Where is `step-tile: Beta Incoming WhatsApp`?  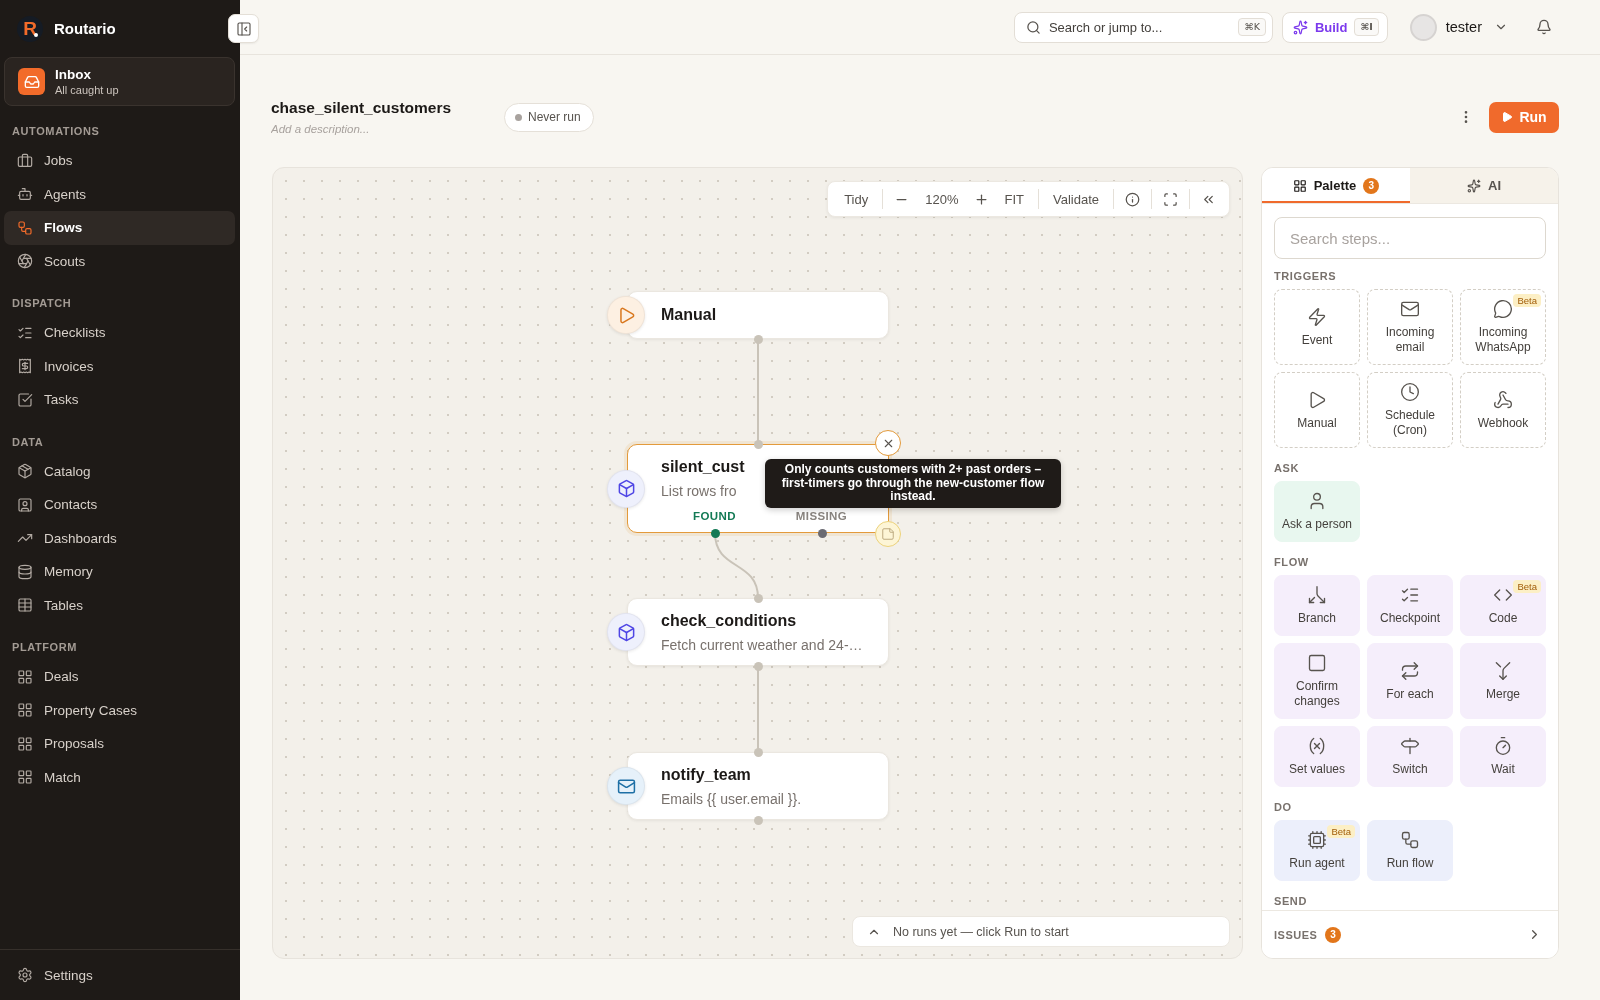 step-tile: Beta Incoming WhatsApp is located at coordinates (1503, 327).